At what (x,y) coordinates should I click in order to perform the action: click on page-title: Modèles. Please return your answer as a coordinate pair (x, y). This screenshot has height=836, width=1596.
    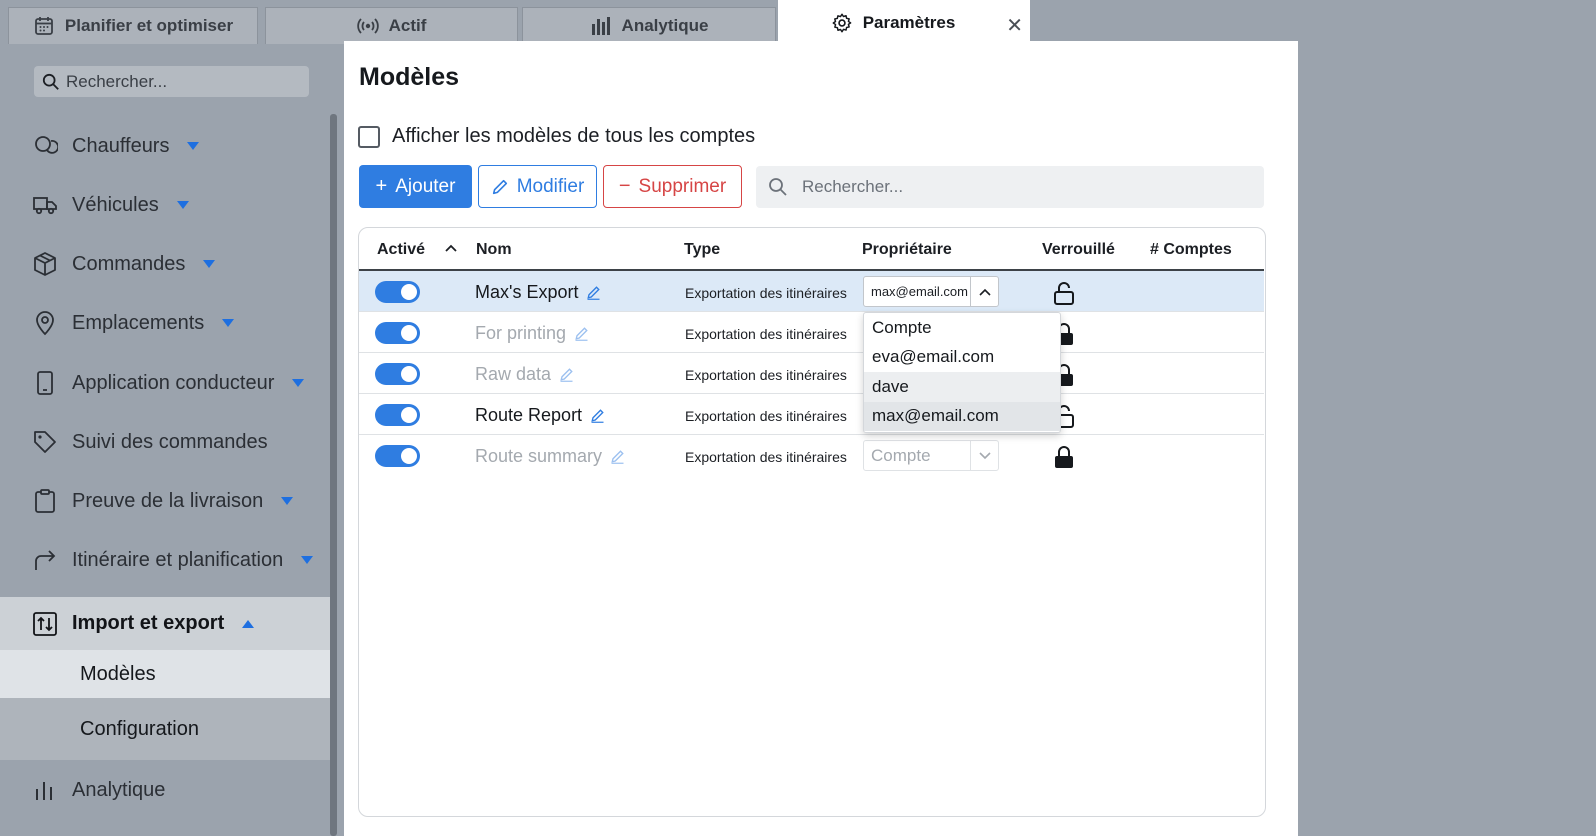
    Looking at the image, I should click on (409, 77).